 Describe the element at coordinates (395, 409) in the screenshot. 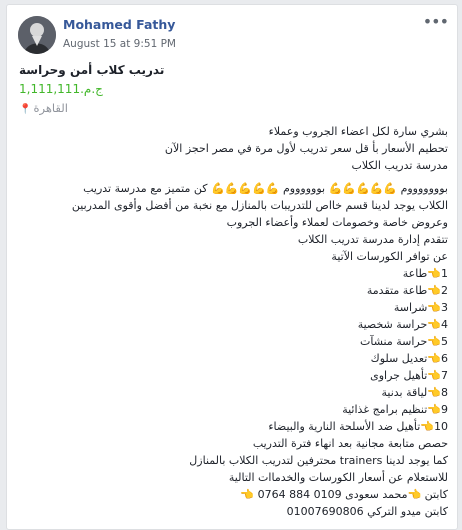

I see `course-item: 9👈تنظيم برامج غذائية` at that location.